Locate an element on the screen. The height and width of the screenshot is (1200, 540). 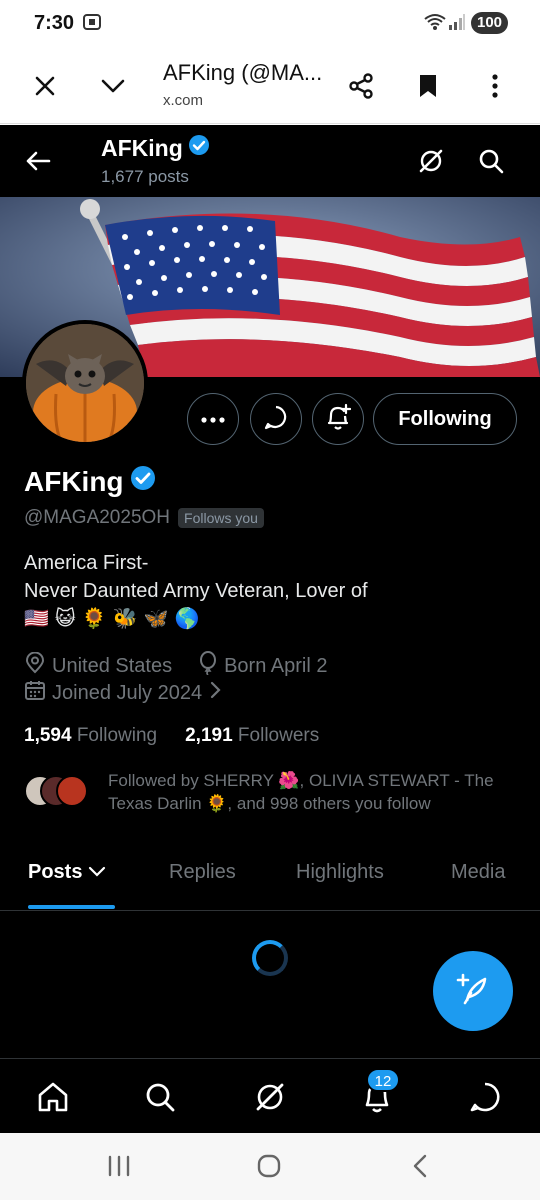
more-vert-icon is located at coordinates (495, 86).